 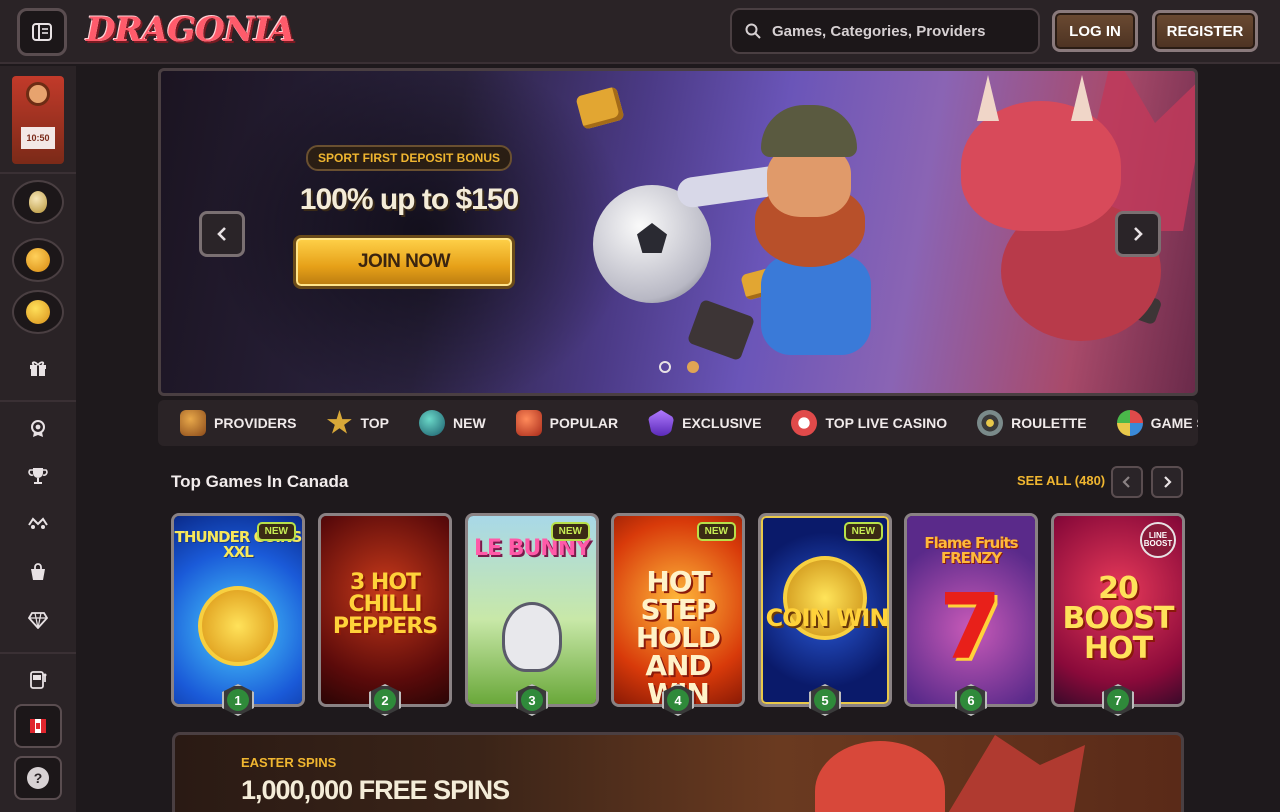 What do you see at coordinates (357, 423) in the screenshot?
I see `category-top: TOP` at bounding box center [357, 423].